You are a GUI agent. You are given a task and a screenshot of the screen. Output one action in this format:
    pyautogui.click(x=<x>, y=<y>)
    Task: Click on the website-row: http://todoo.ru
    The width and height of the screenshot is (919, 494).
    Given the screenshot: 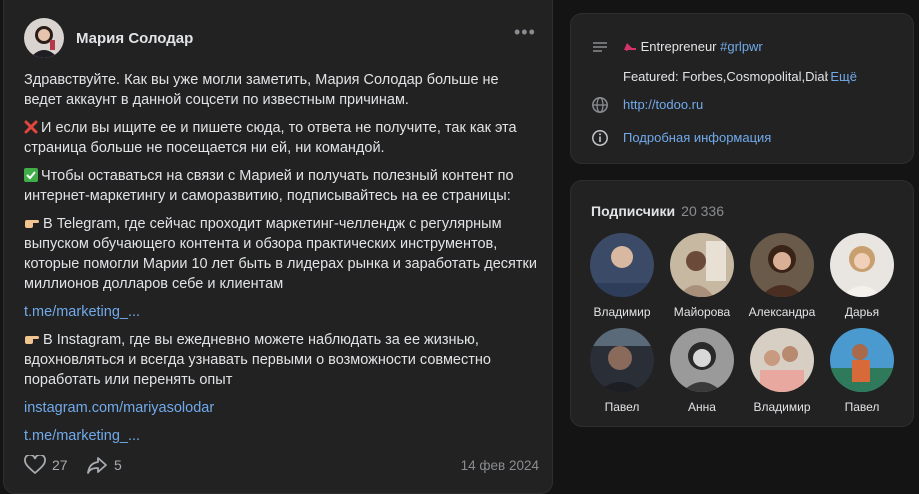 What is the action you would take?
    pyautogui.click(x=647, y=105)
    